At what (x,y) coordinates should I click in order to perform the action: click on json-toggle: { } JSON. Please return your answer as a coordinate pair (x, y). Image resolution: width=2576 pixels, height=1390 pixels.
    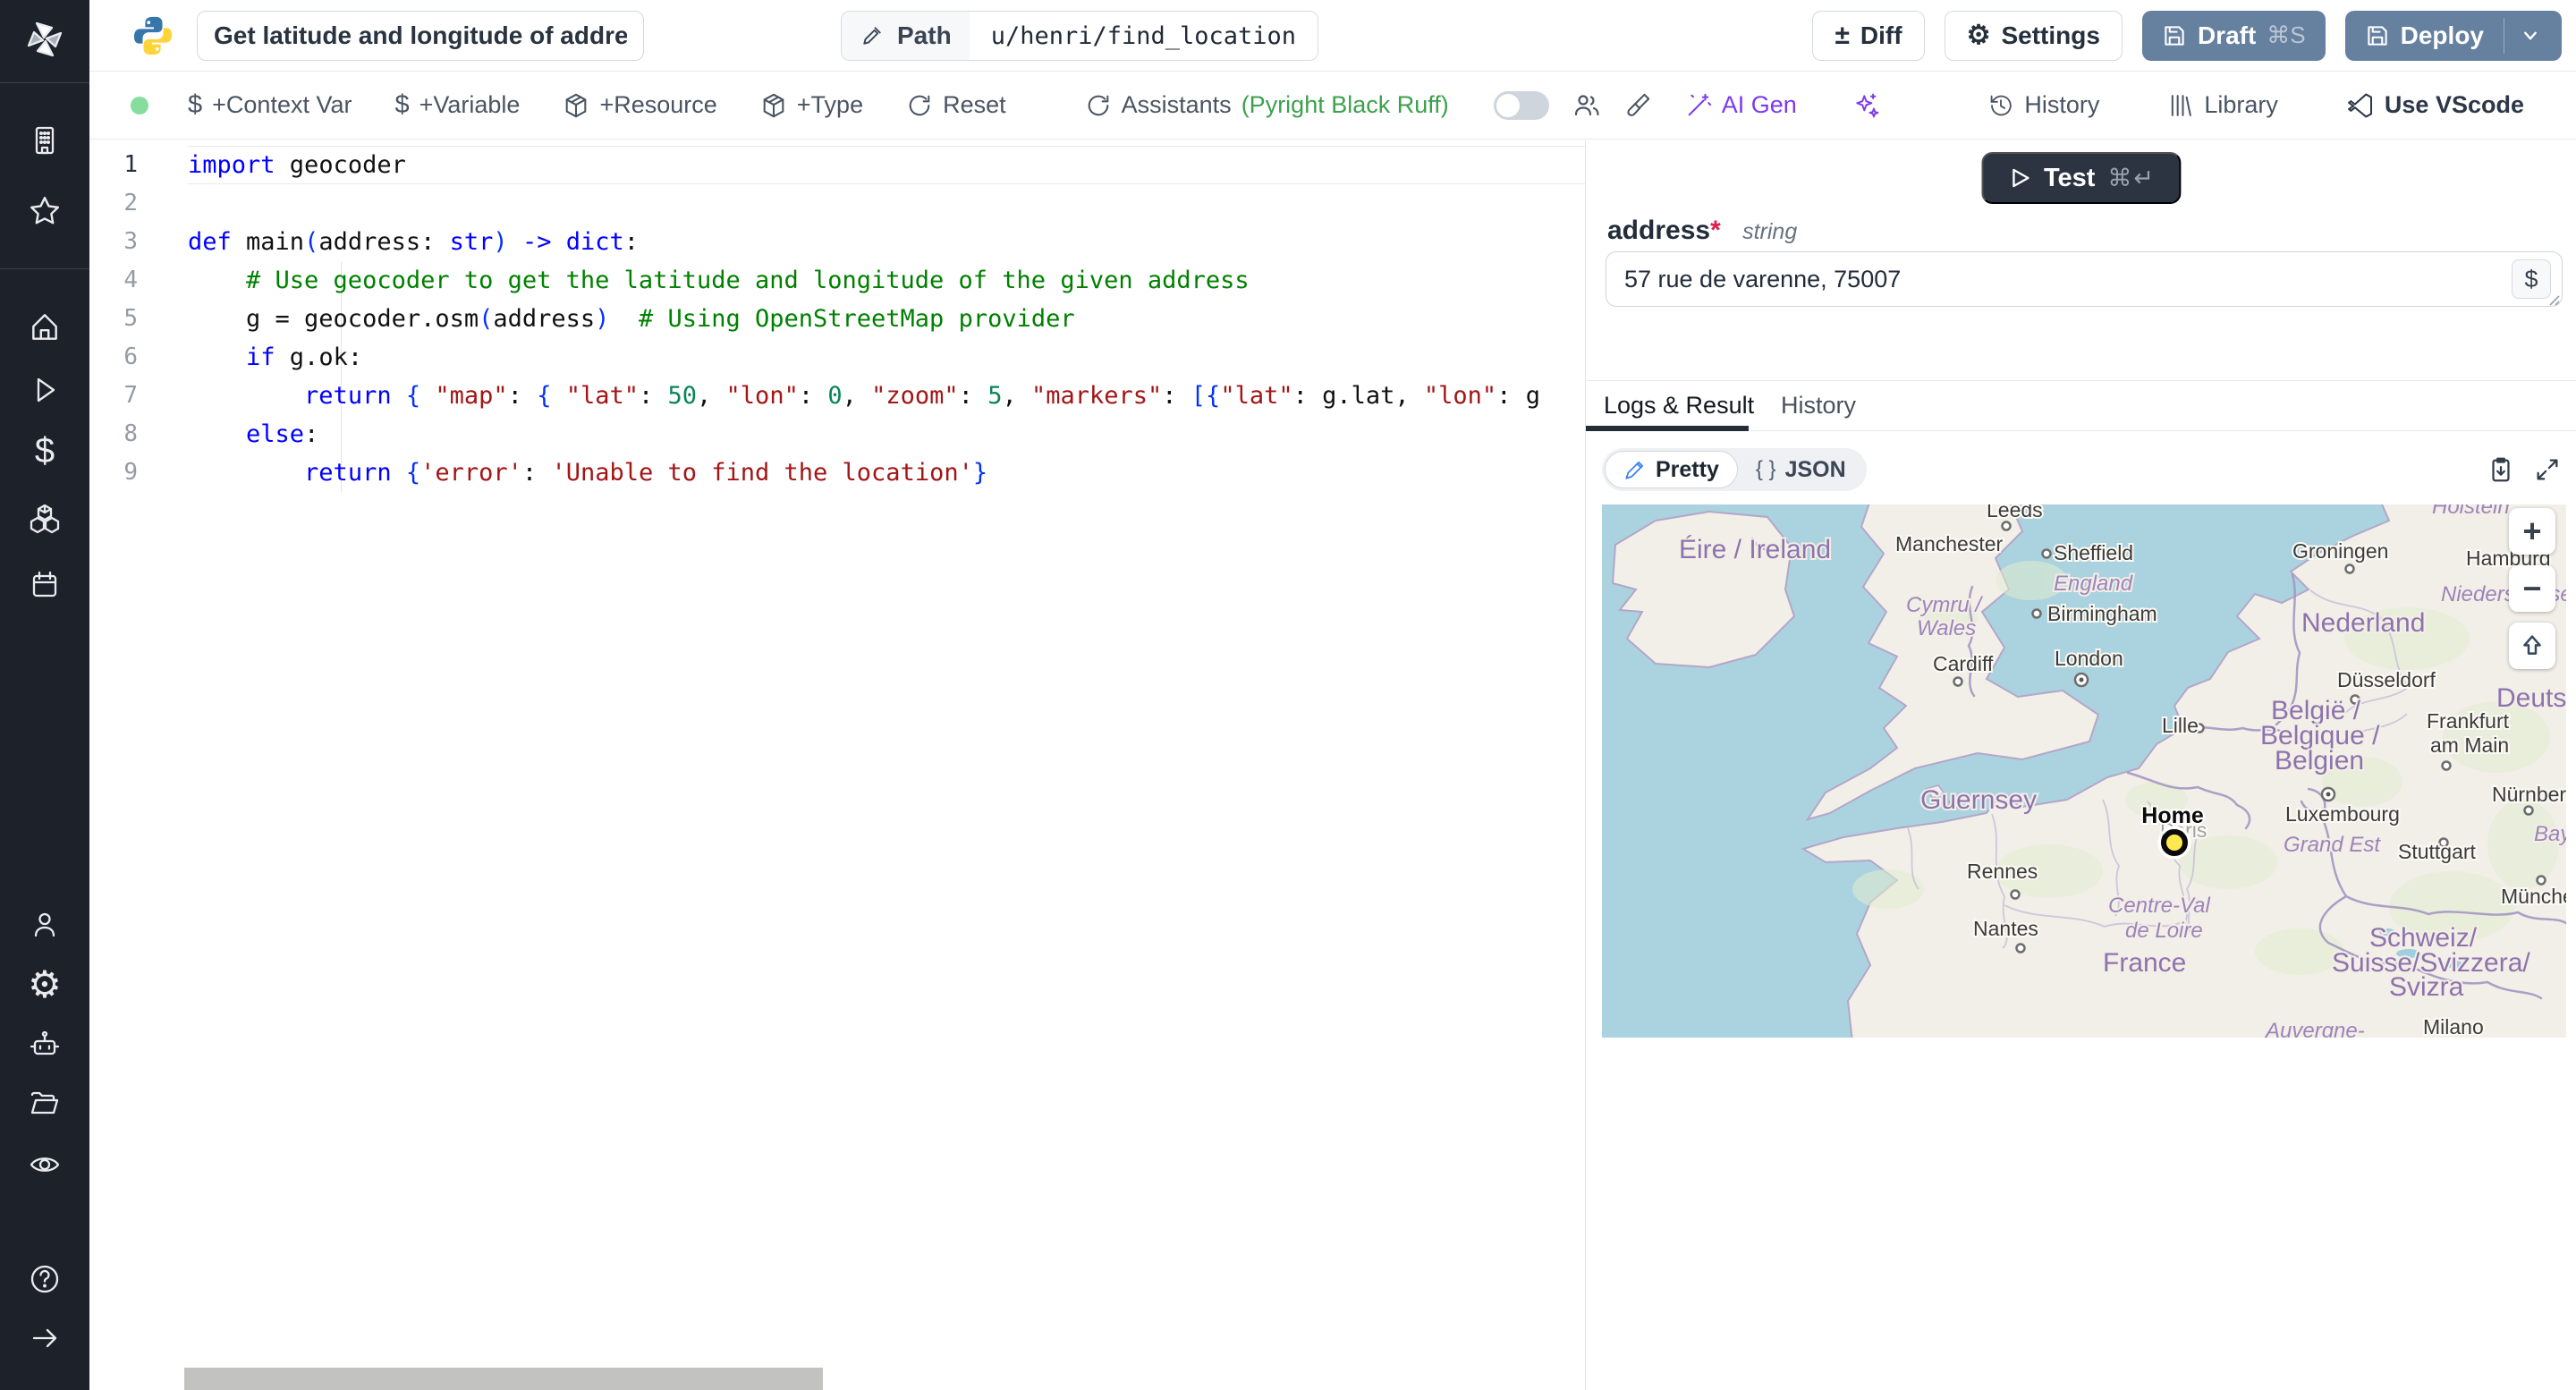
    Looking at the image, I should click on (1801, 470).